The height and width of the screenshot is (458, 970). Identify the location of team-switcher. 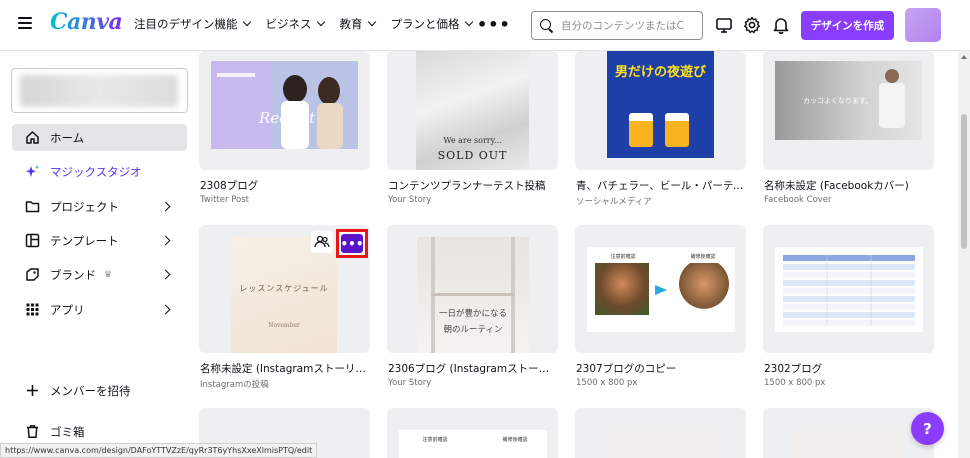
(99, 90).